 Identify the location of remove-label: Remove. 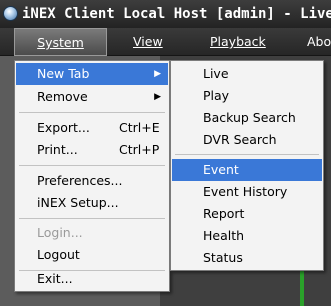
(62, 96).